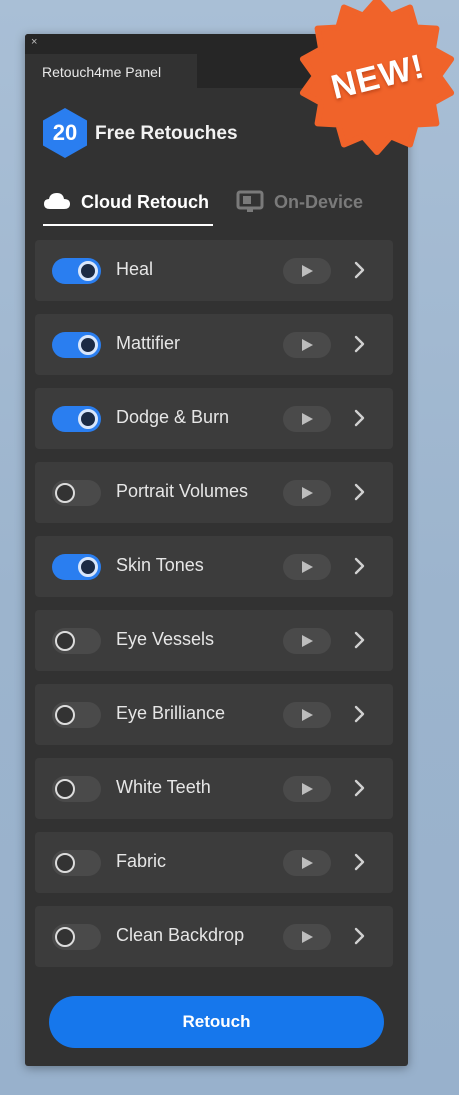 The height and width of the screenshot is (1095, 459). I want to click on retouch-row: Fabric, so click(214, 862).